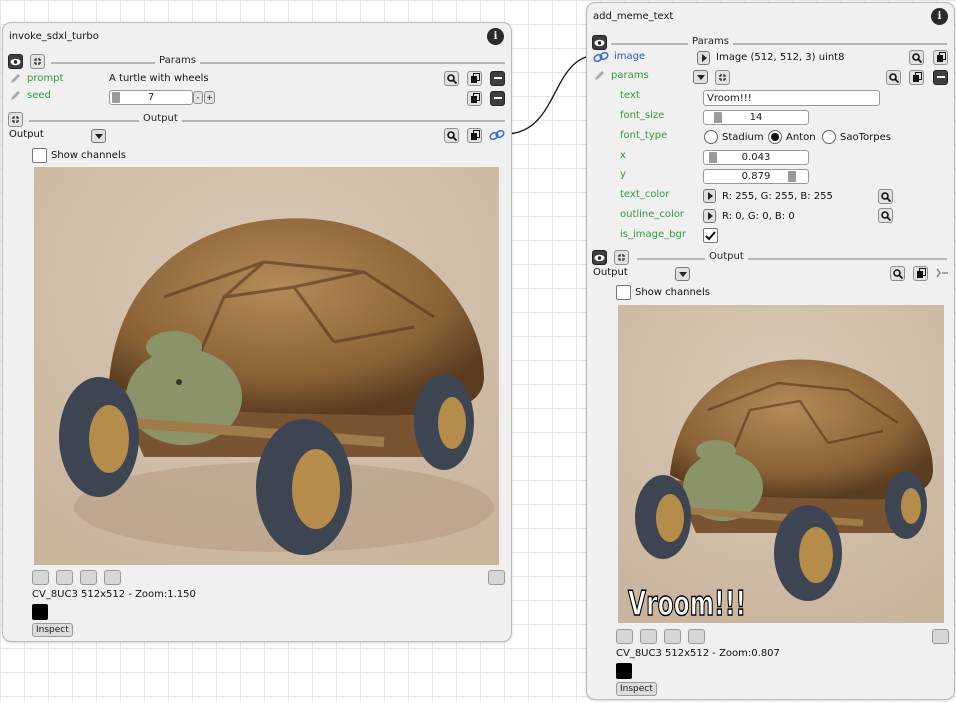 This screenshot has height=702, width=956. Describe the element at coordinates (729, 98) in the screenshot. I see `text-input-value: Vroom!!!` at that location.